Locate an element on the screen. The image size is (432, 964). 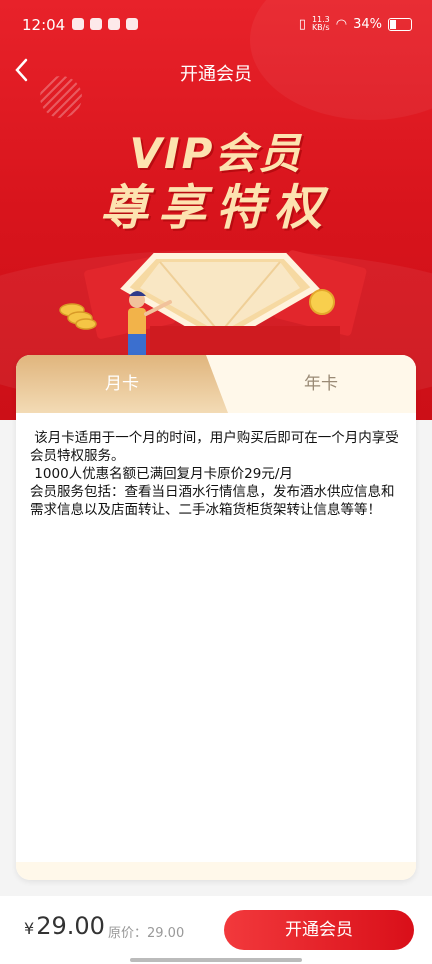
page-title: 开通会员 is located at coordinates (216, 74).